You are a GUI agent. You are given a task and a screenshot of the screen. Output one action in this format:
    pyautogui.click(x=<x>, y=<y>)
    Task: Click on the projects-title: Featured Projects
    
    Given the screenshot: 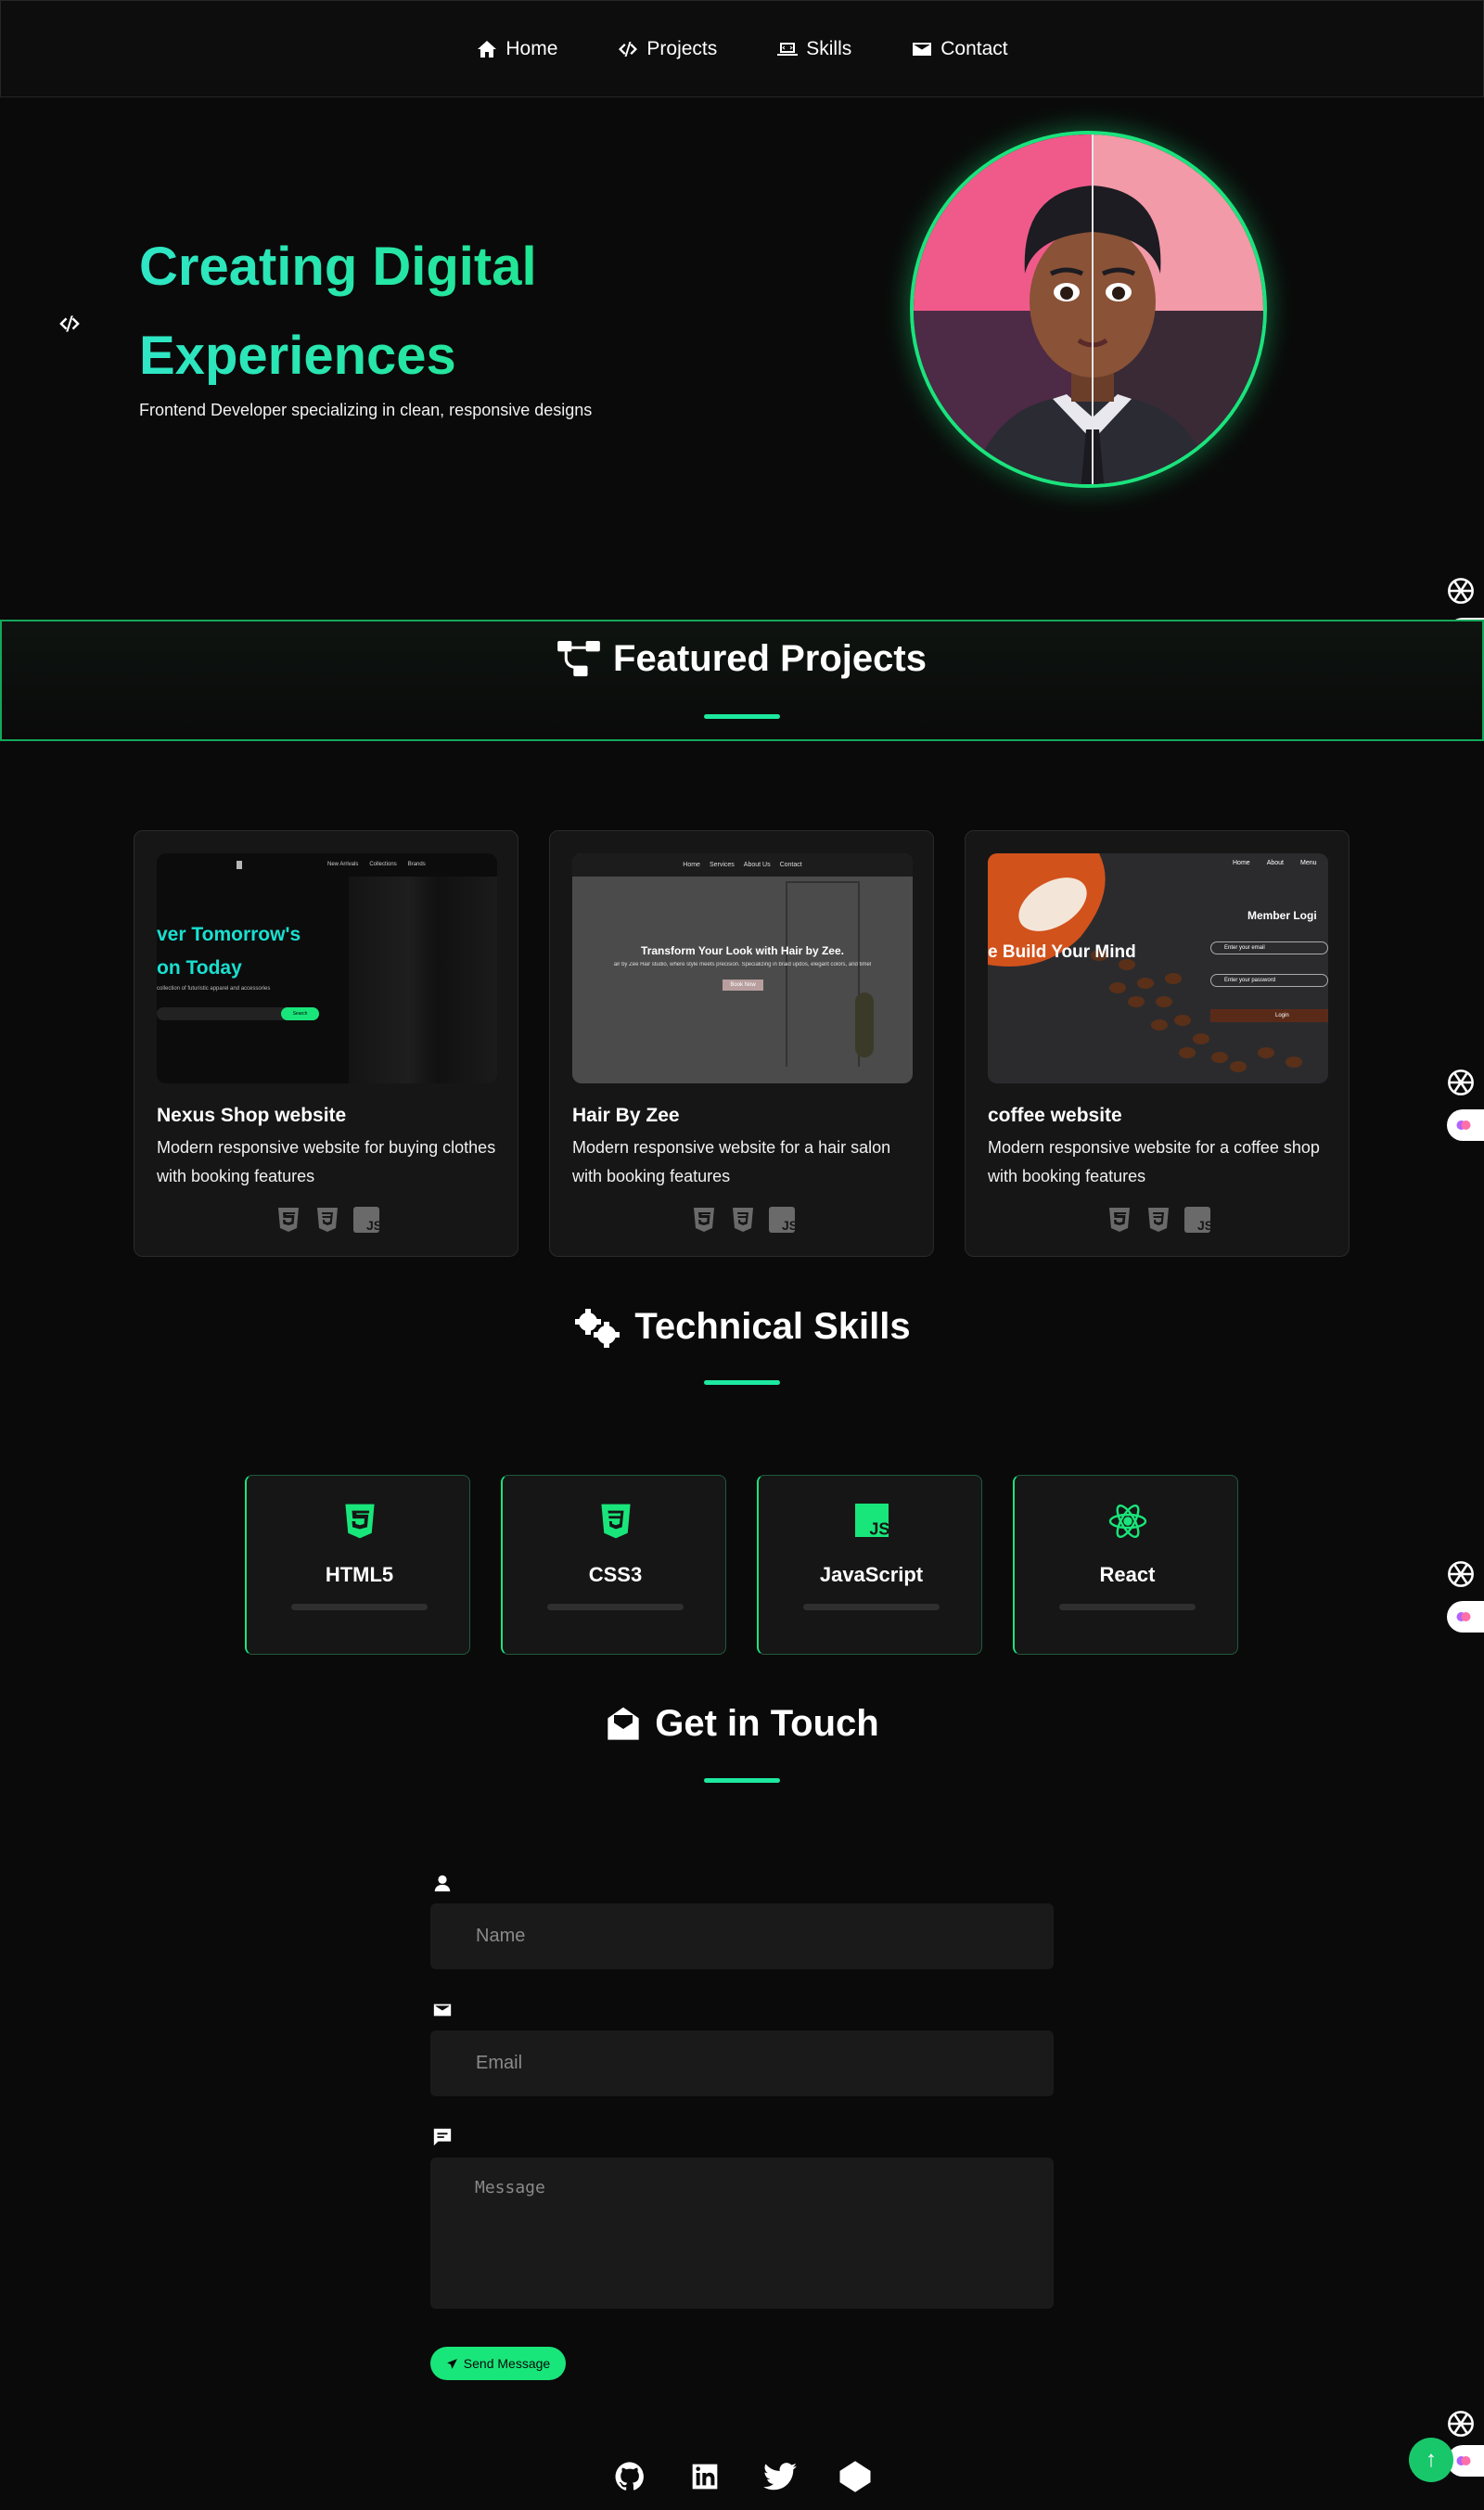 What is the action you would take?
    pyautogui.click(x=742, y=659)
    